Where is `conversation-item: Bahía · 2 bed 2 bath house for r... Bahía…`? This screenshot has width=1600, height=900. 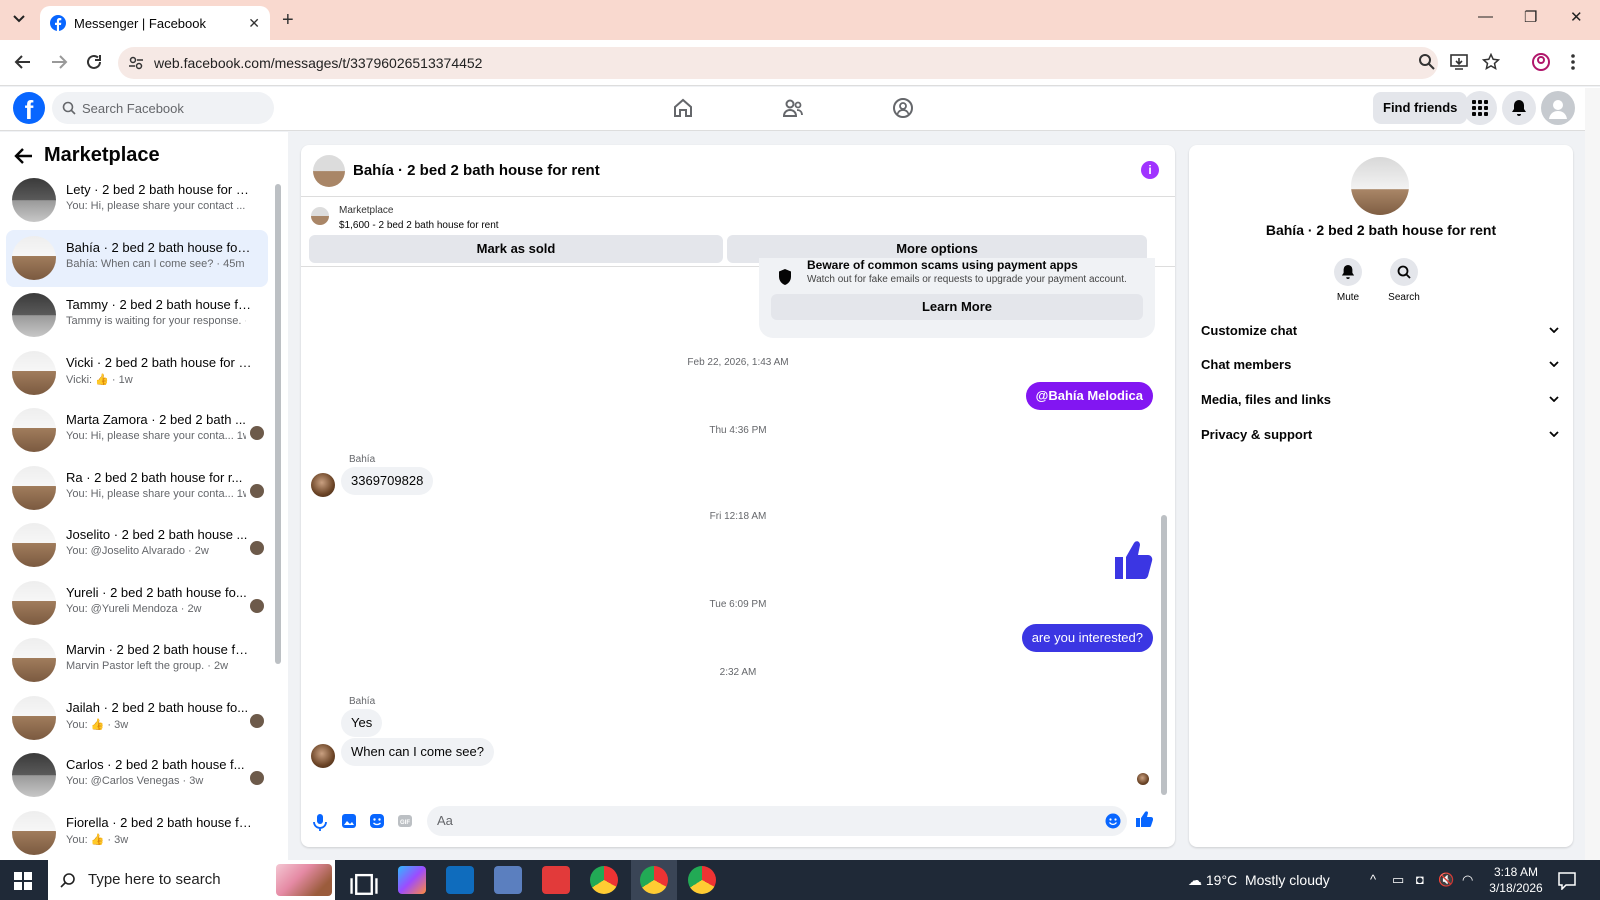
conversation-item: Bahía · 2 bed 2 bath house for r... Bahía… is located at coordinates (137, 258).